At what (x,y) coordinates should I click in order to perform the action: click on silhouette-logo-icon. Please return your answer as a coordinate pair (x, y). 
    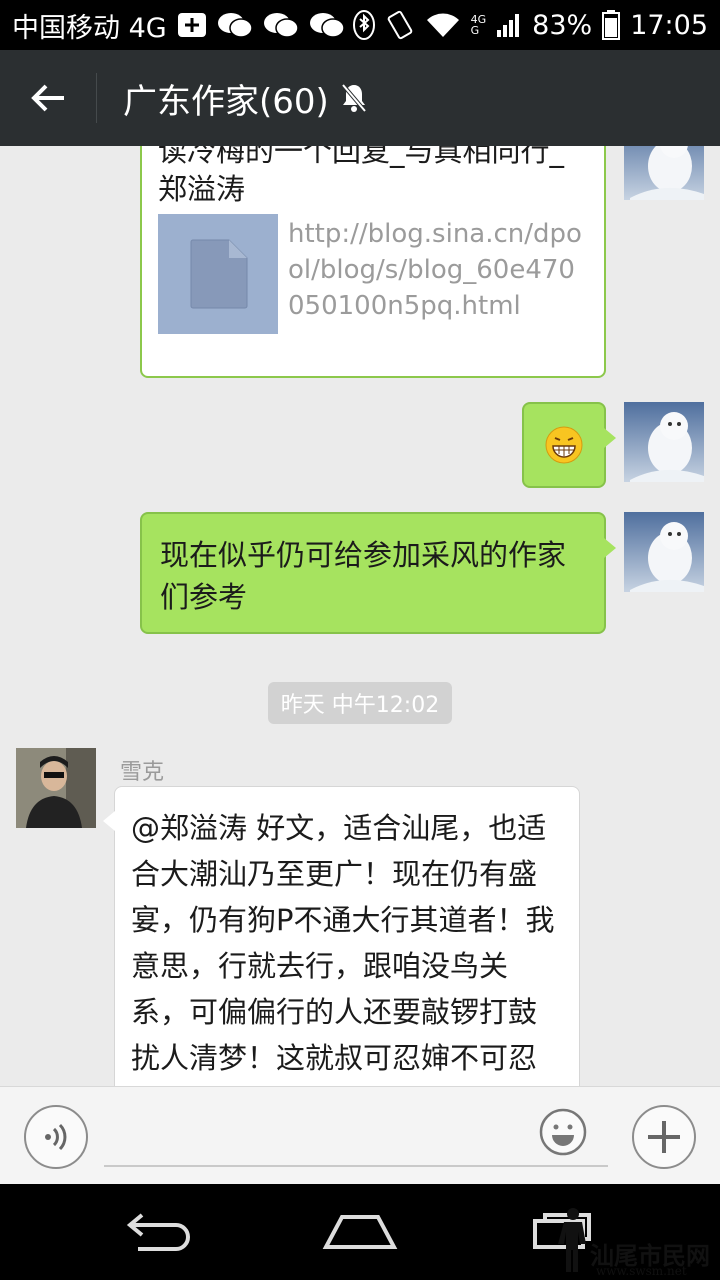
    Looking at the image, I should click on (572, 1240).